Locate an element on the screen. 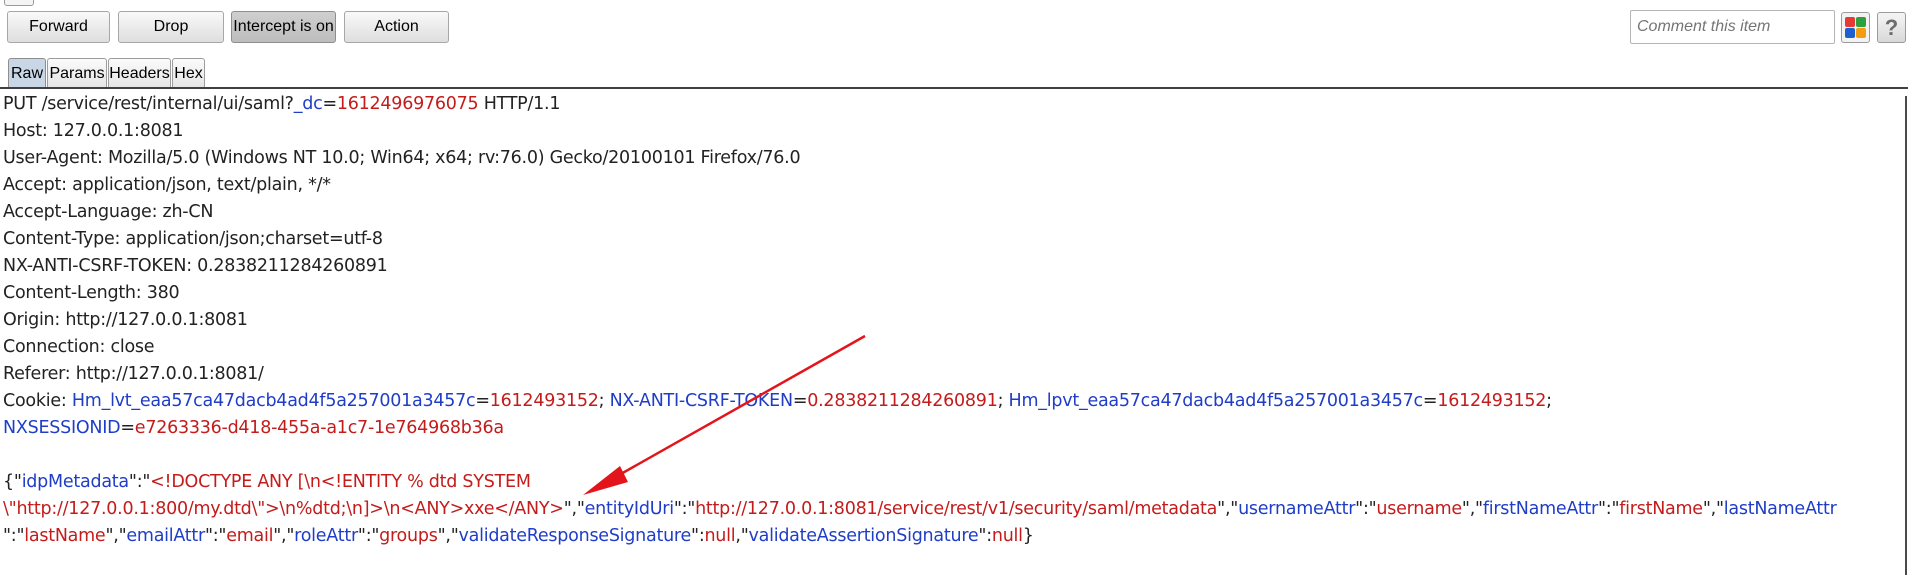 Image resolution: width=1908 pixels, height=575 pixels. highlight-green-swatch is located at coordinates (1861, 22).